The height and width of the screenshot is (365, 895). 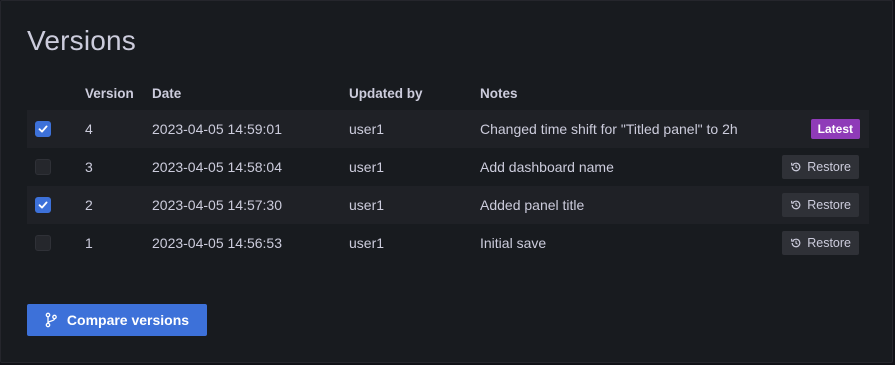 I want to click on table-header: Version Date Updated by Notes, so click(x=448, y=93).